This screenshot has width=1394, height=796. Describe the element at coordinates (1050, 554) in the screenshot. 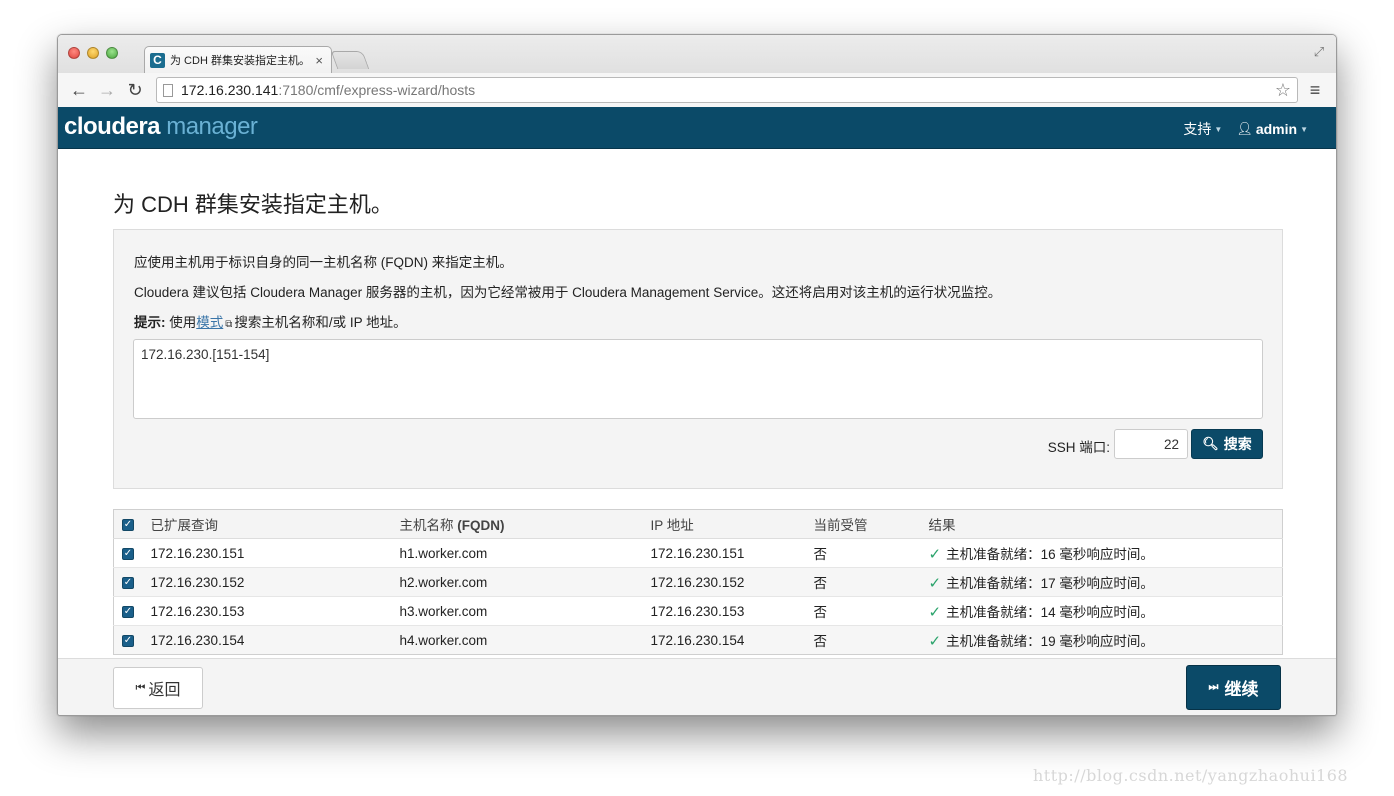

I see `result-text: 主机准备就绪：16 毫秒响应时间。` at that location.